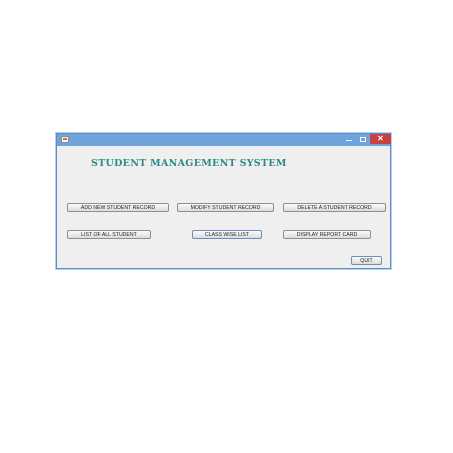 Image resolution: width=453 pixels, height=453 pixels. What do you see at coordinates (224, 140) in the screenshot?
I see `title-bar: ✕` at bounding box center [224, 140].